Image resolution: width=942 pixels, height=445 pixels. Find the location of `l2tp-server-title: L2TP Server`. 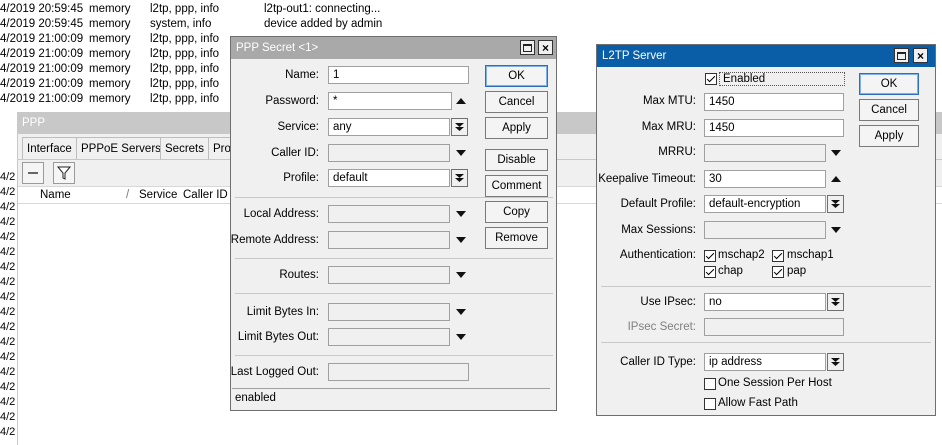

l2tp-server-title: L2TP Server is located at coordinates (766, 56).